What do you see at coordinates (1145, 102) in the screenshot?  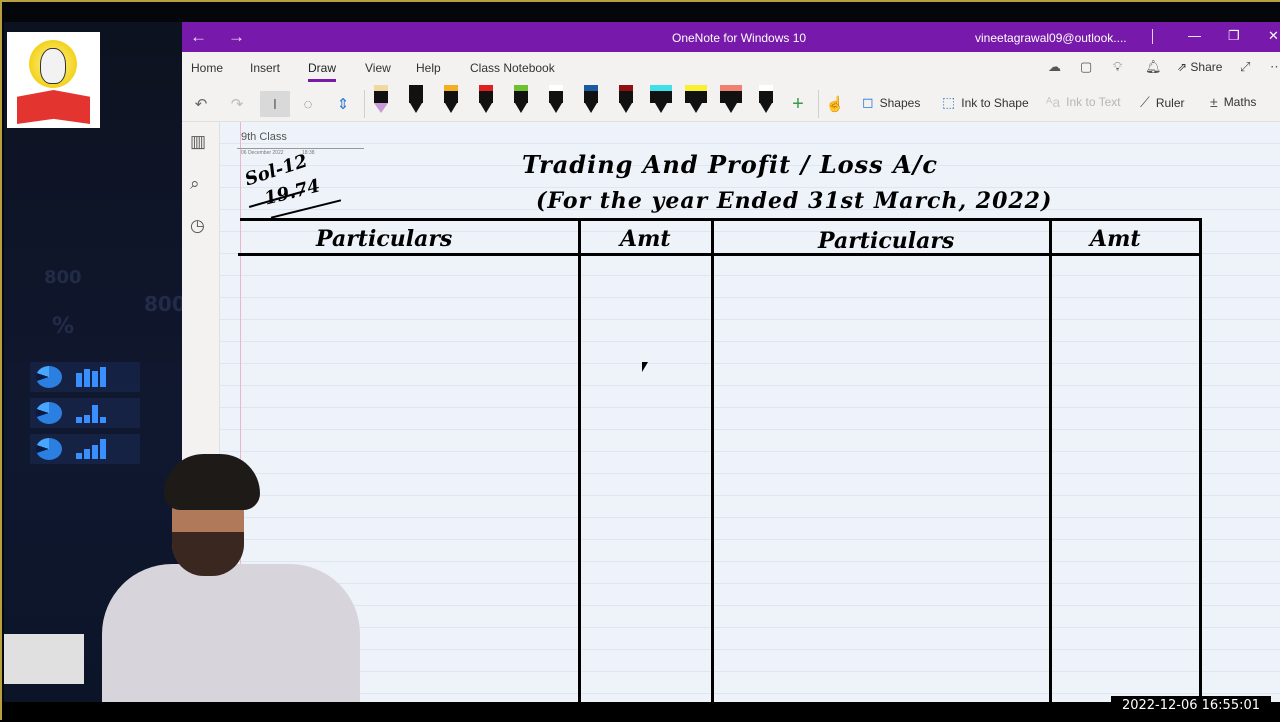 I see `ruler-icon: ⟋` at bounding box center [1145, 102].